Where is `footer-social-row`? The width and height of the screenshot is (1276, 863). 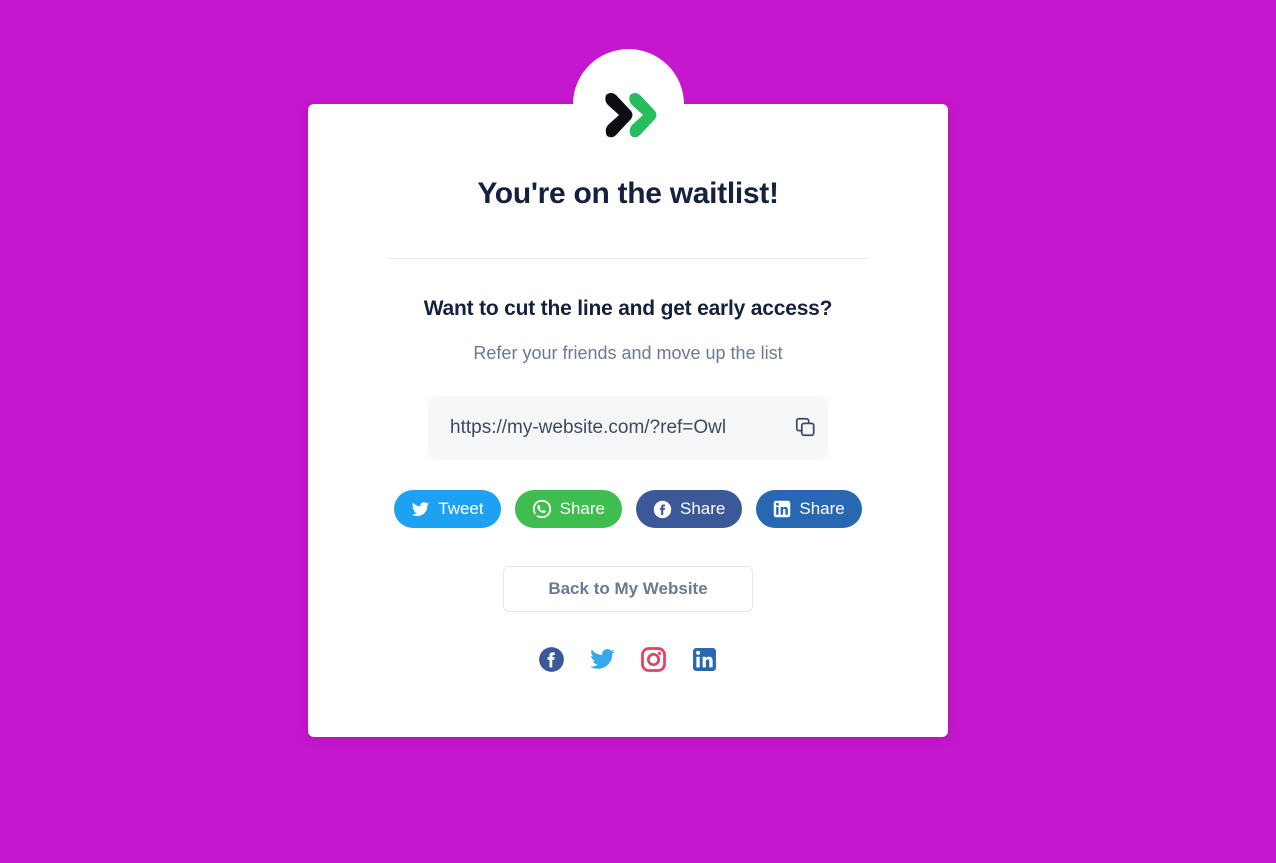 footer-social-row is located at coordinates (628, 662).